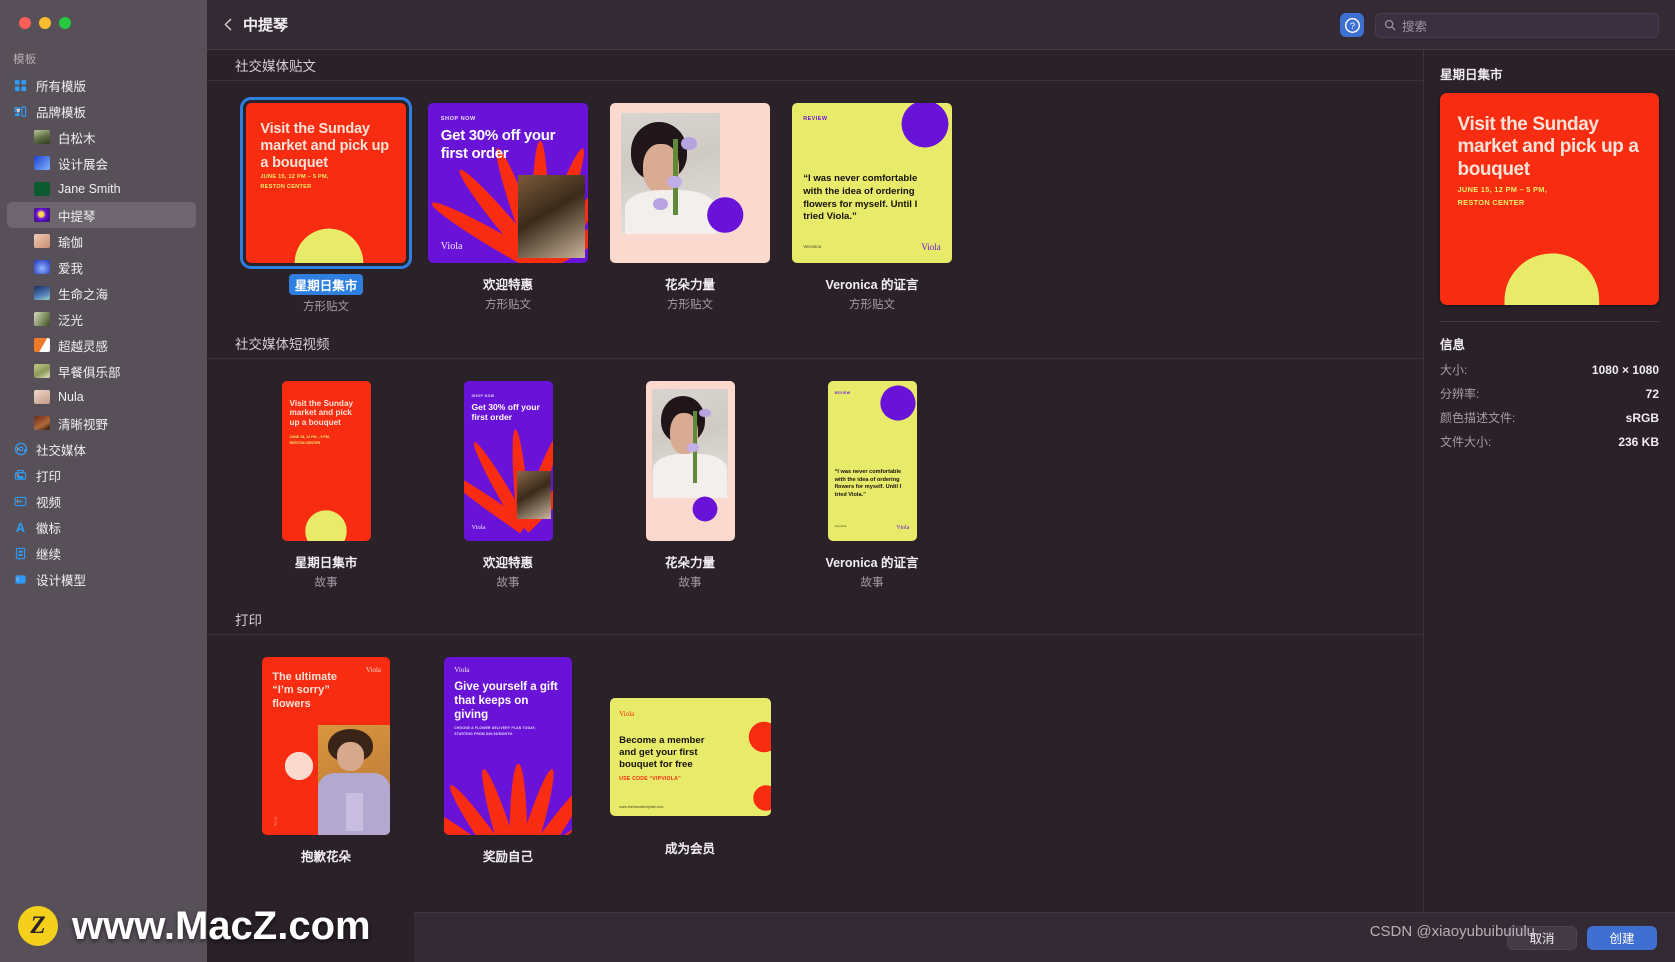 The image size is (1675, 962). Describe the element at coordinates (294, 182) in the screenshot. I see `artwork-detail: JUNE 15, 12 PM – 5 PM, RESTON CENTER` at that location.